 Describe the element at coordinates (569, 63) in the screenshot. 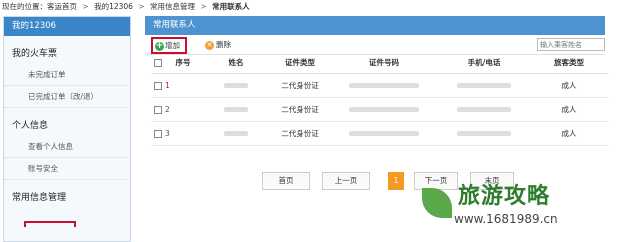

I see `column-header-passenger-type: 旅客类型` at that location.